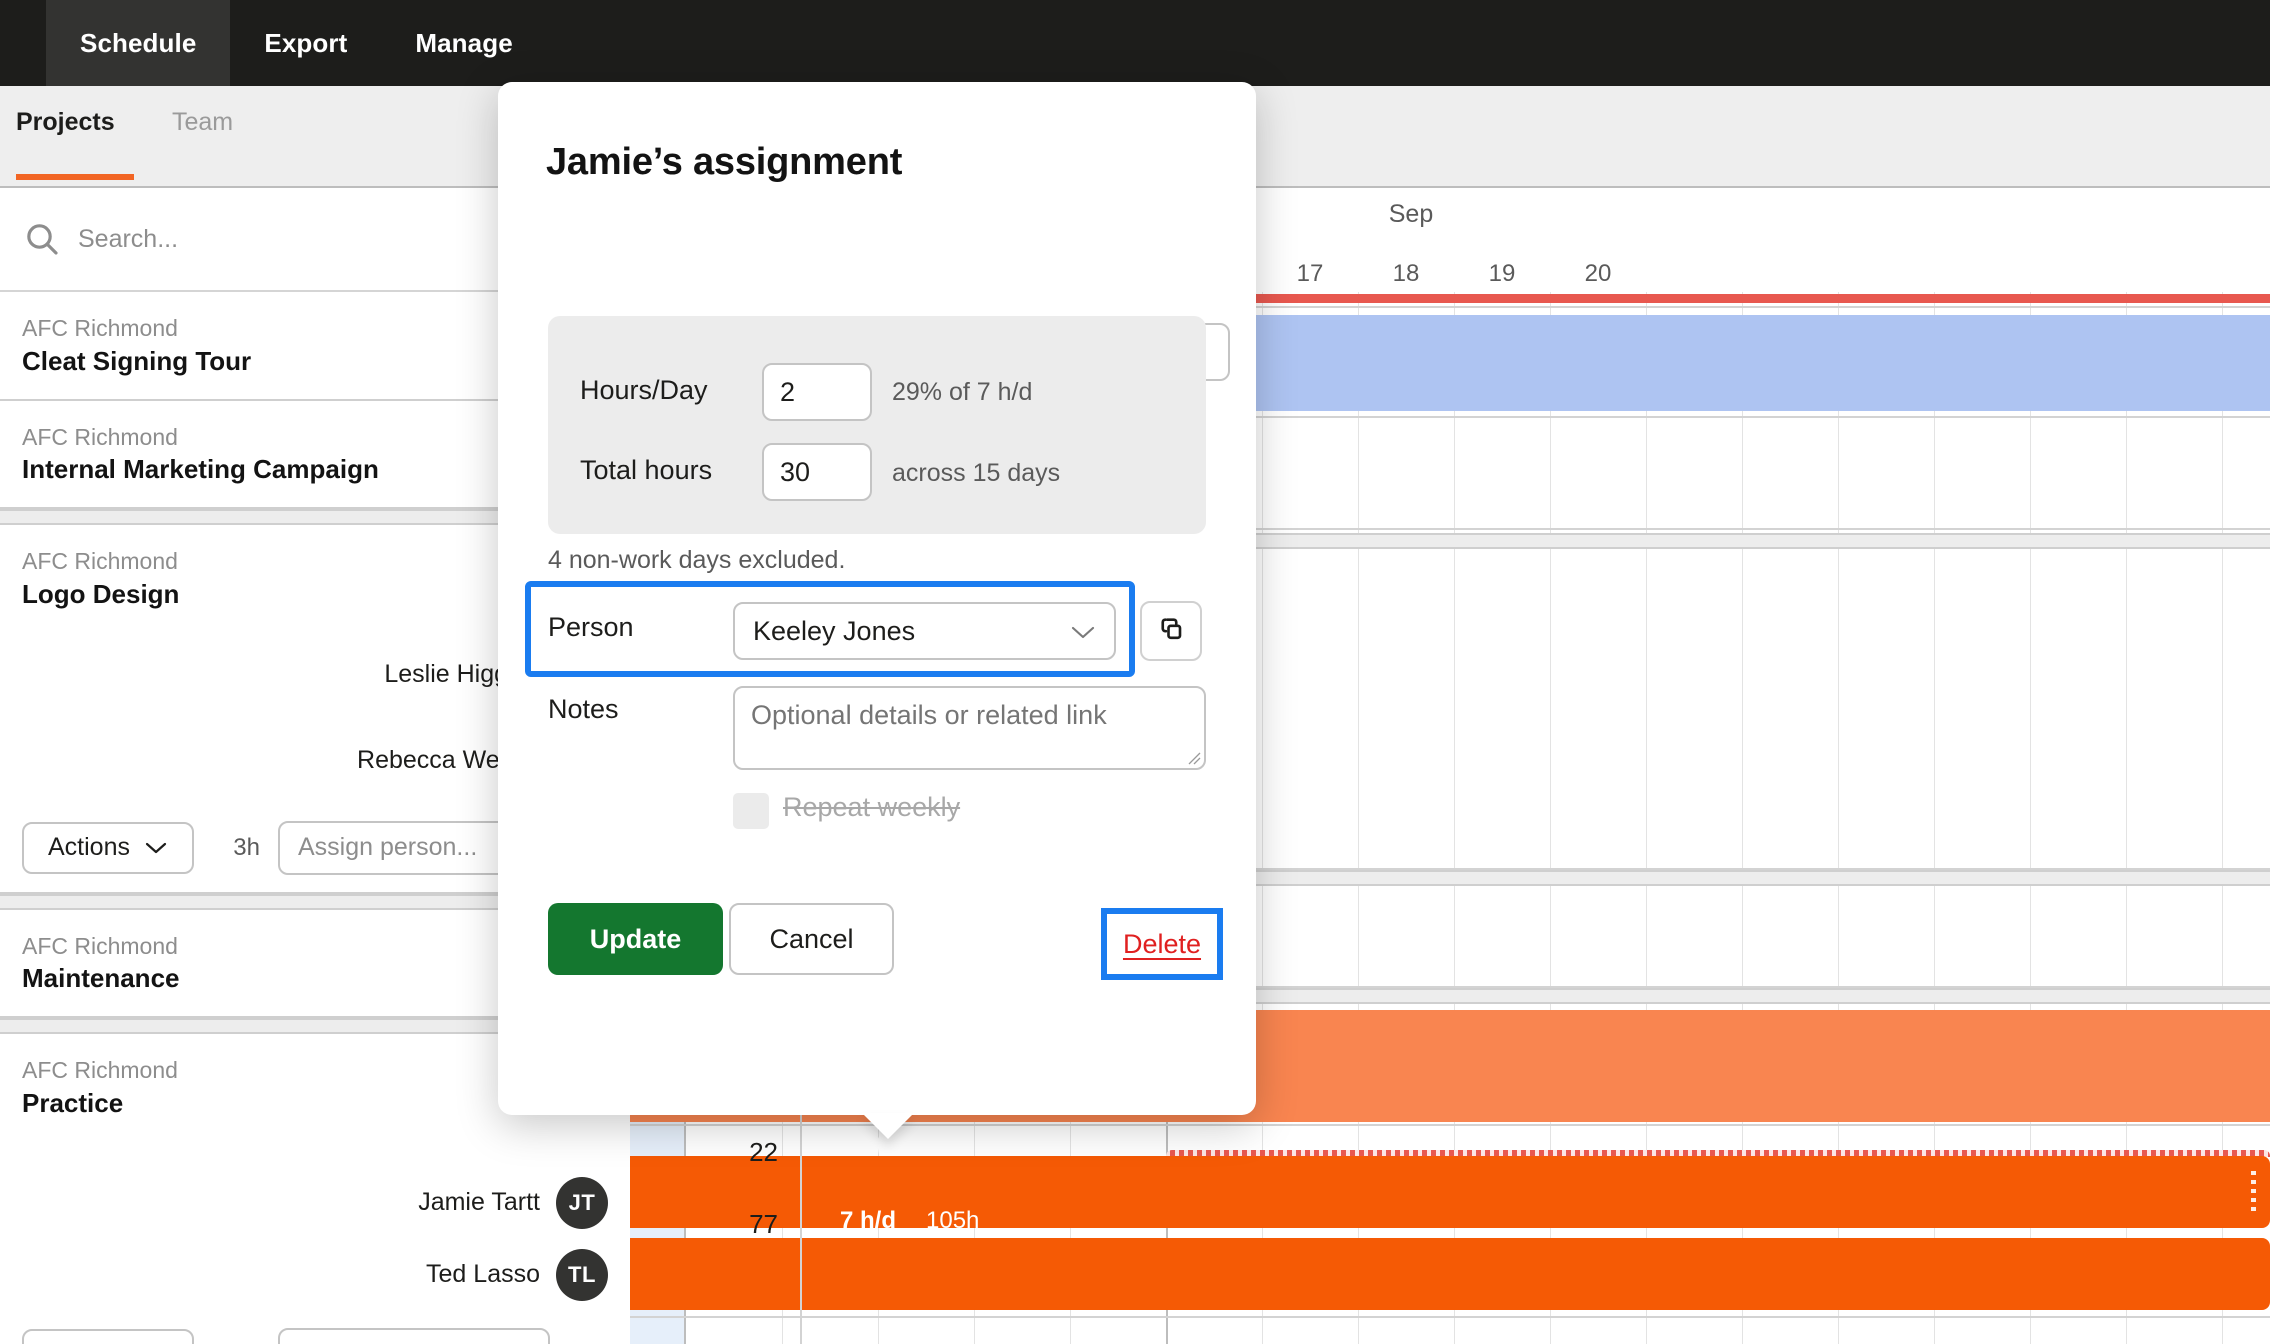 The width and height of the screenshot is (2270, 1344). I want to click on allocation-total-jamie: 22, so click(763, 1151).